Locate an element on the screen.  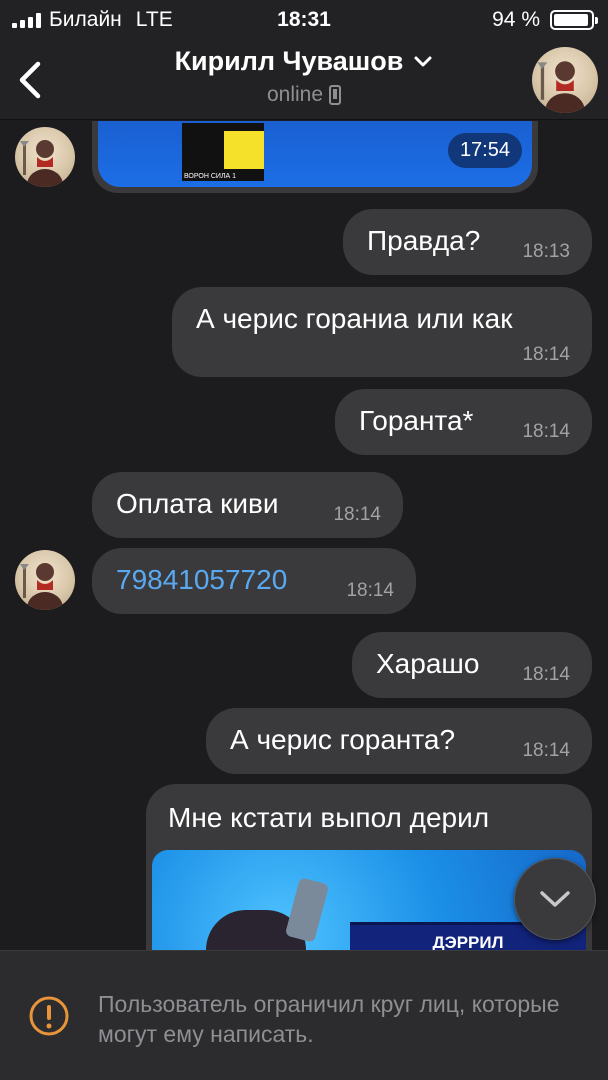
mobile-icon is located at coordinates (335, 95).